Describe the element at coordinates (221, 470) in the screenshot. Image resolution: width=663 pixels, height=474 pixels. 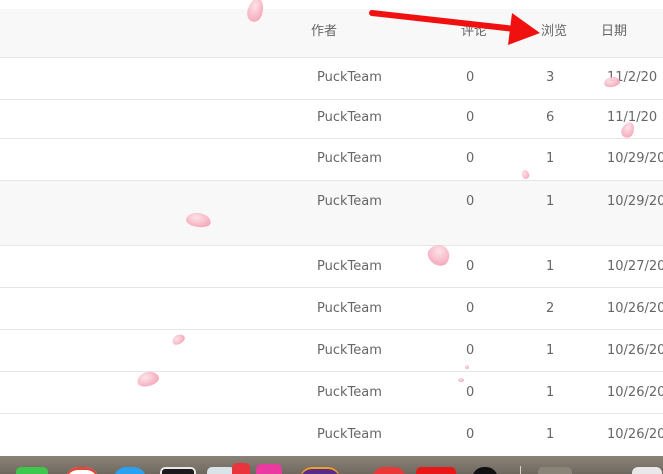
I see `preview-icon` at that location.